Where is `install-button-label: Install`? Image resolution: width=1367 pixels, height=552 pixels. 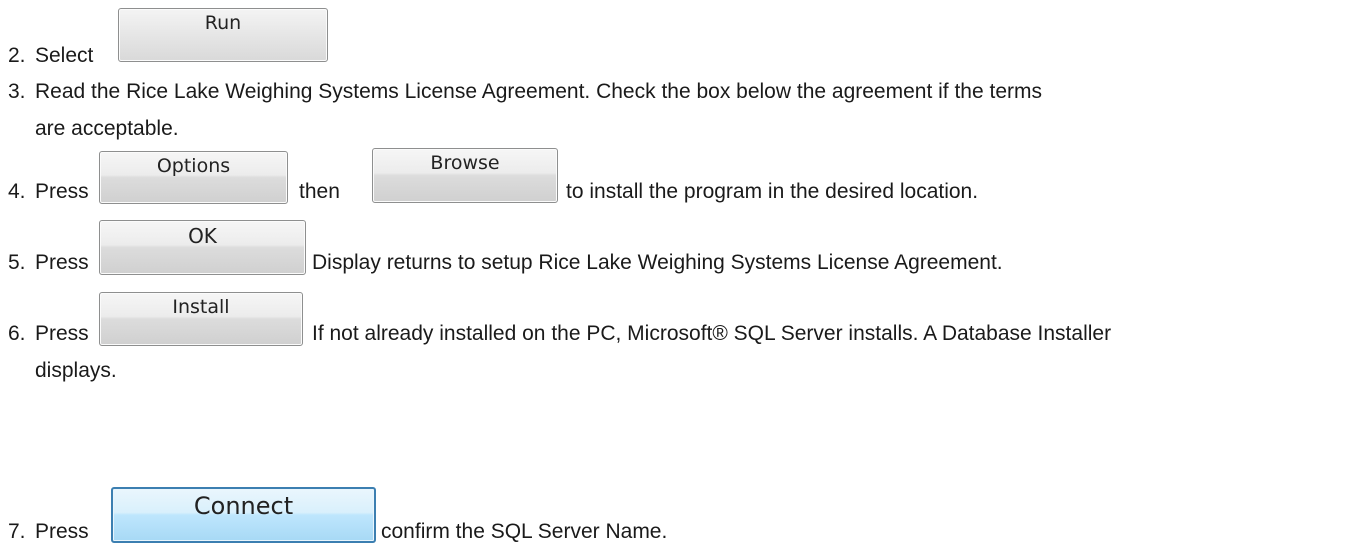
install-button-label: Install is located at coordinates (201, 307).